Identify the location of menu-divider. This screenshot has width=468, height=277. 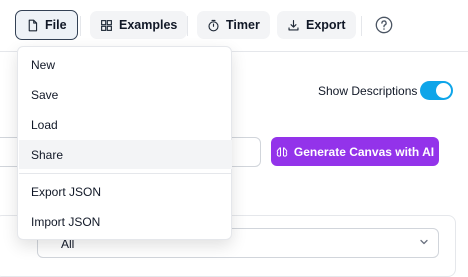
(125, 173).